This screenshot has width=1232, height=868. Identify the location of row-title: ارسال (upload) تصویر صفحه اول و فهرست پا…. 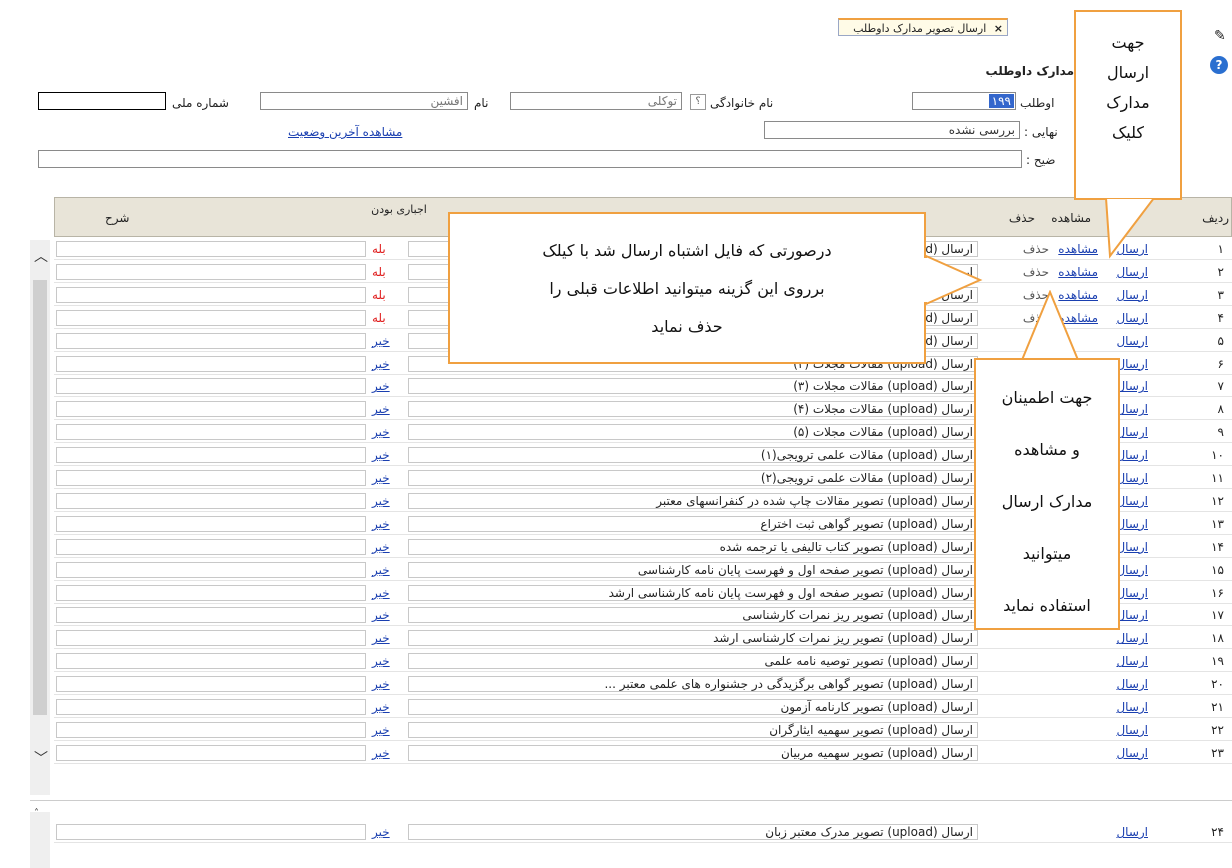
(693, 569).